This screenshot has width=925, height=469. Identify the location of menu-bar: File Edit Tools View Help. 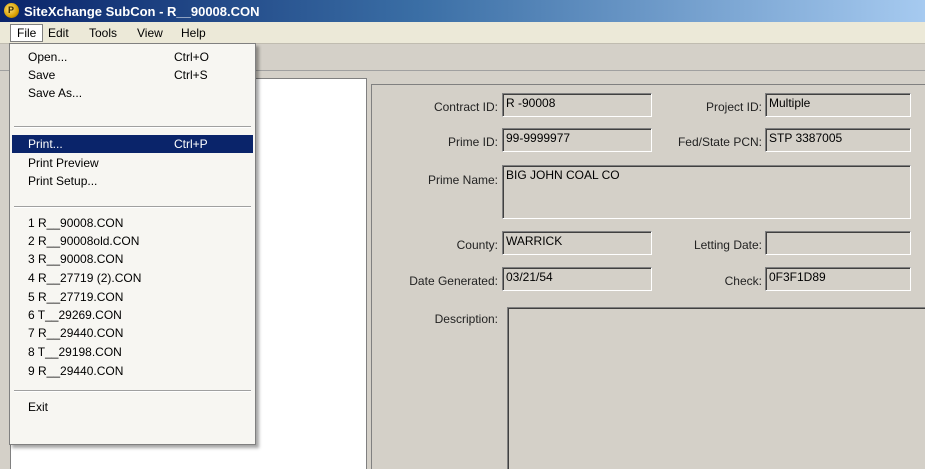
(462, 33).